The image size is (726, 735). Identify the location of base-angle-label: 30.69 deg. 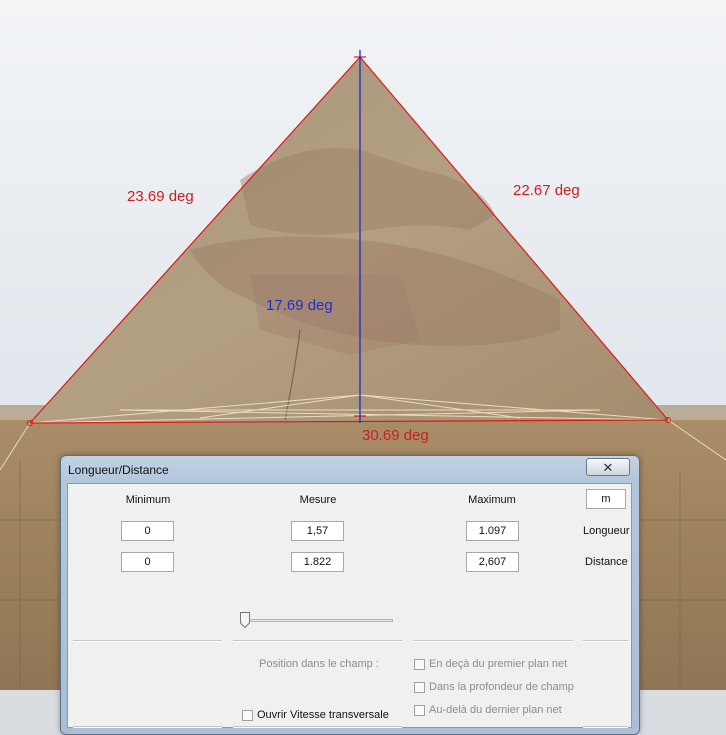
(395, 435).